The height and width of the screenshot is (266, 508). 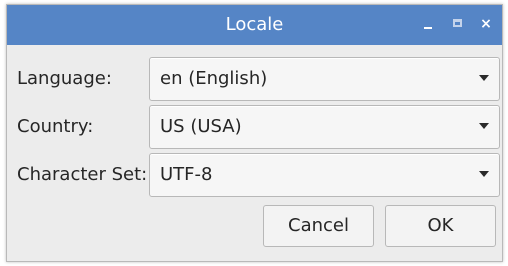 I want to click on language-dropdown: en (English), so click(x=324, y=79).